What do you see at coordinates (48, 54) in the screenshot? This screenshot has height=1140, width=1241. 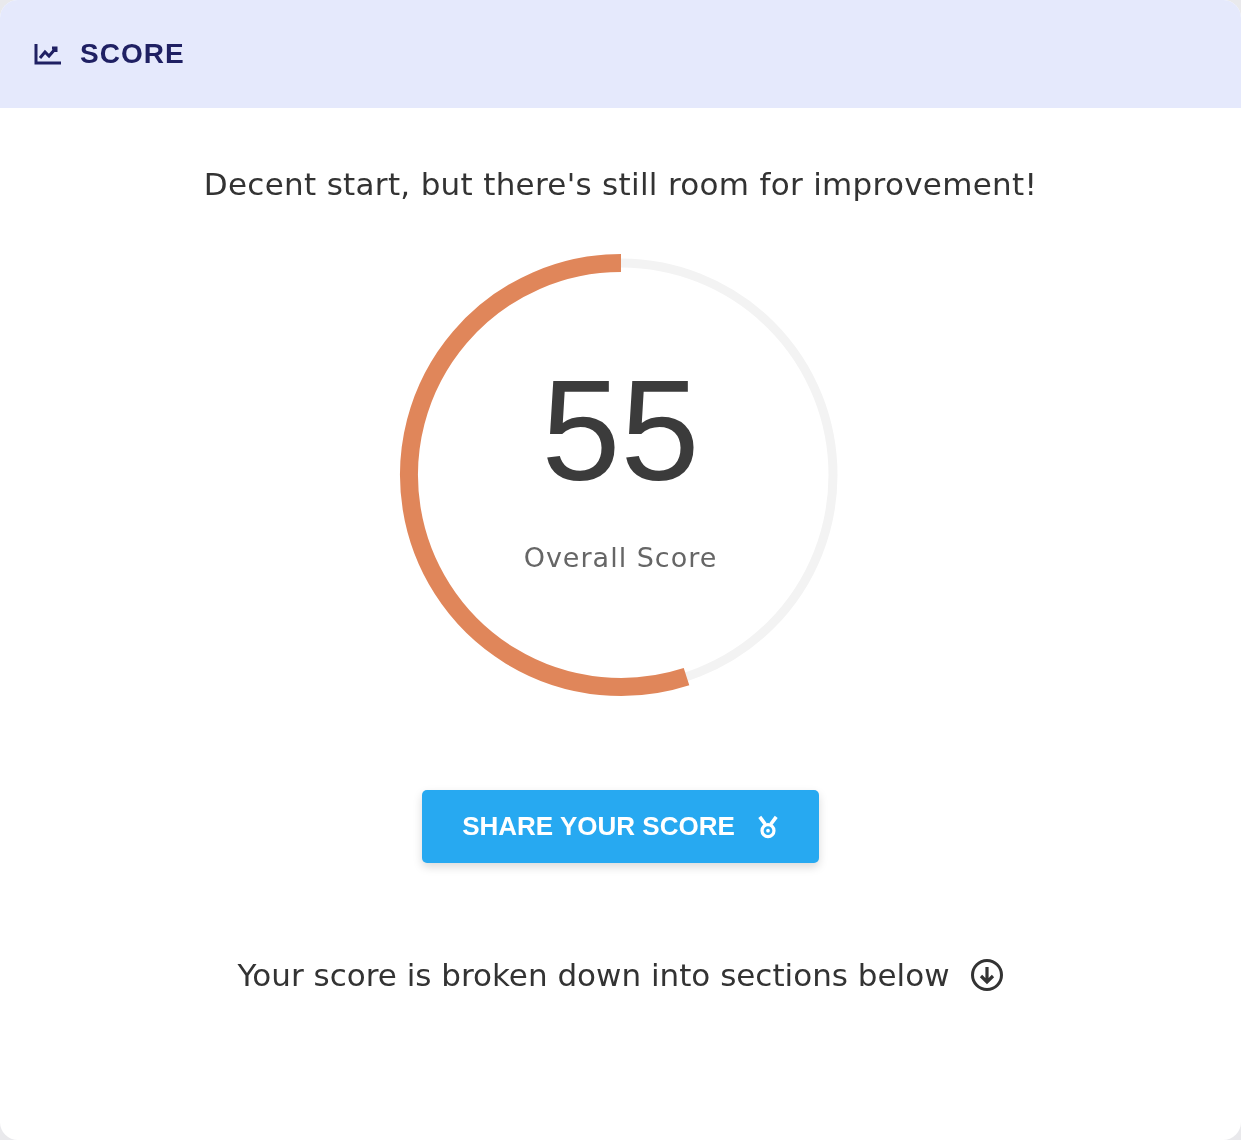 I see `line-chart-icon` at bounding box center [48, 54].